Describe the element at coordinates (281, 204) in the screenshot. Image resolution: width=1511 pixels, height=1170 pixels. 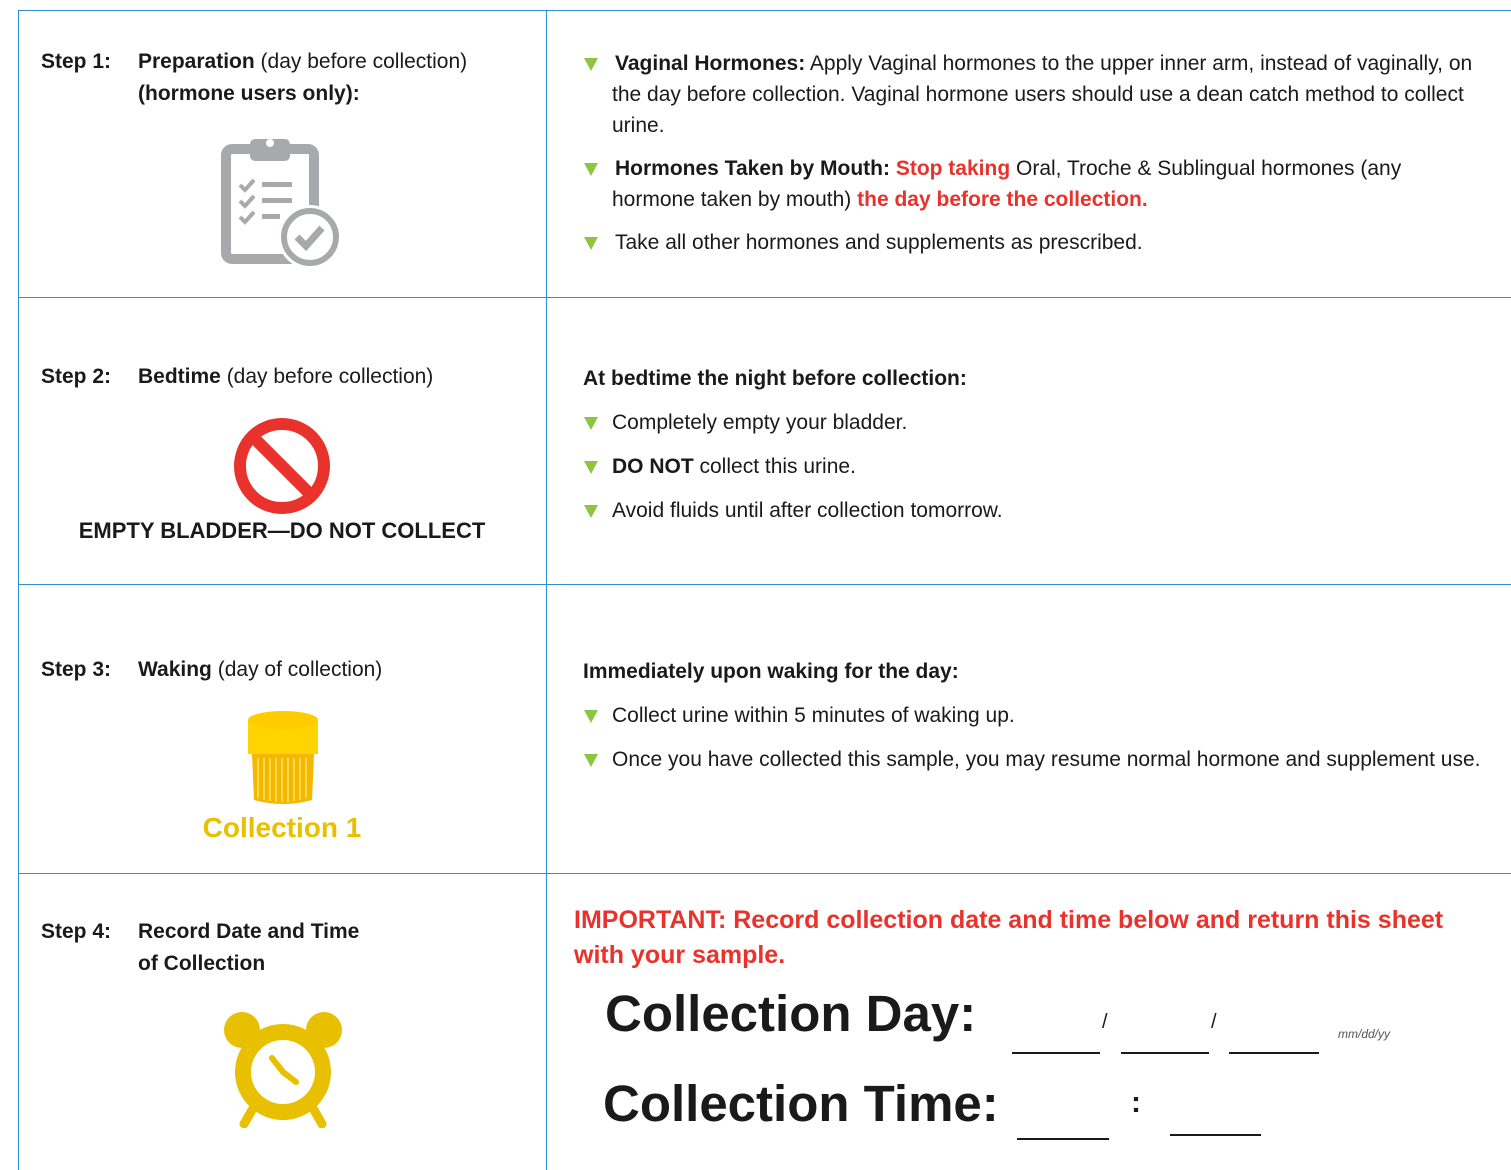
I see `clipboard-checklist-icon` at that location.